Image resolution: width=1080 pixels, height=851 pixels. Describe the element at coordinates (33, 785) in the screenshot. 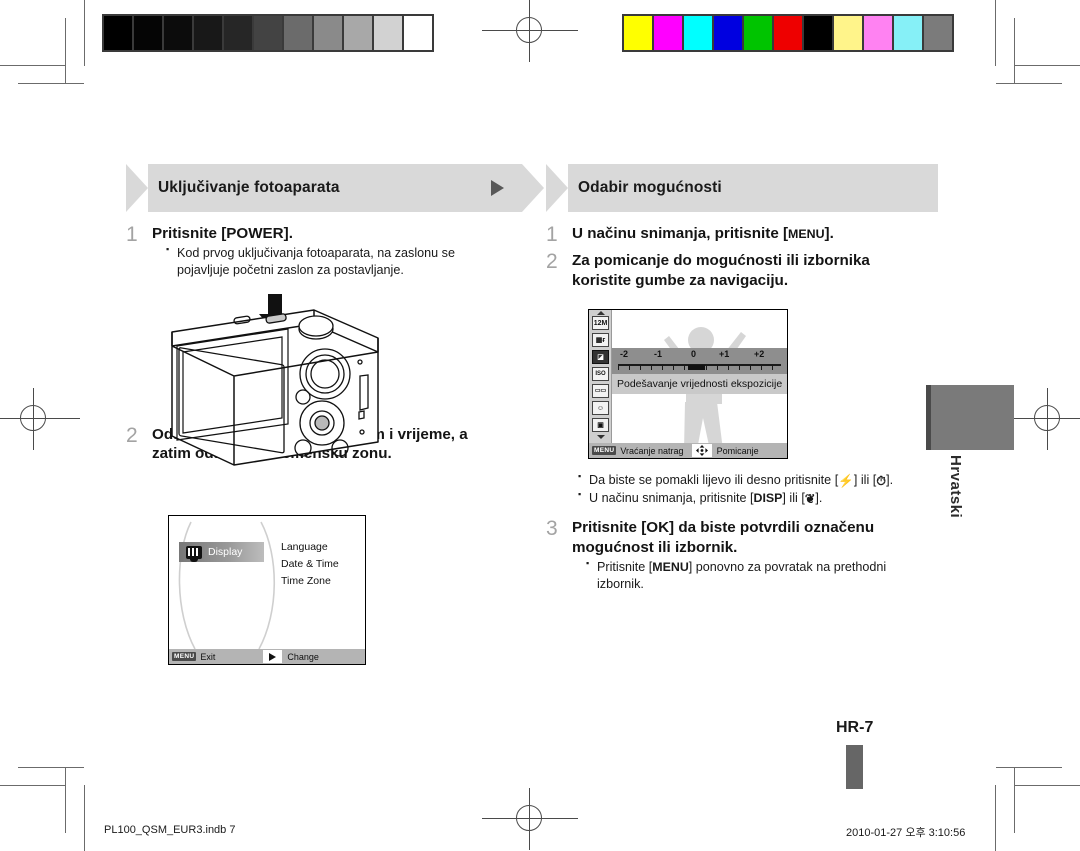

I see `crop-mark-bottom-left-h` at that location.